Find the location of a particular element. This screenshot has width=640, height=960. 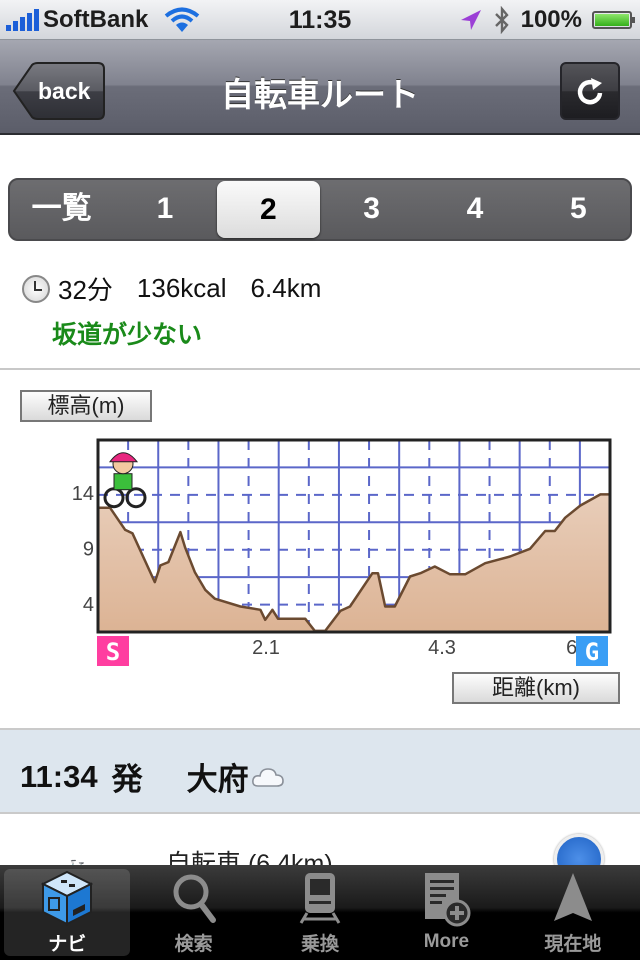

segment-route-4: 4 is located at coordinates (474, 209).